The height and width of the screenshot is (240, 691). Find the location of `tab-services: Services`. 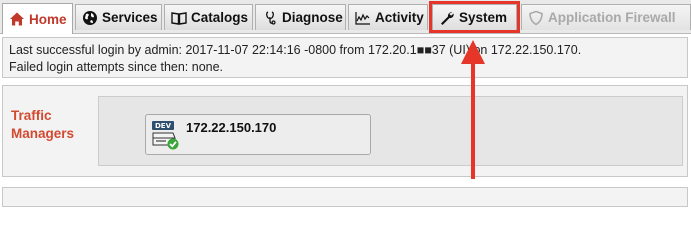

tab-services: Services is located at coordinates (118, 17).